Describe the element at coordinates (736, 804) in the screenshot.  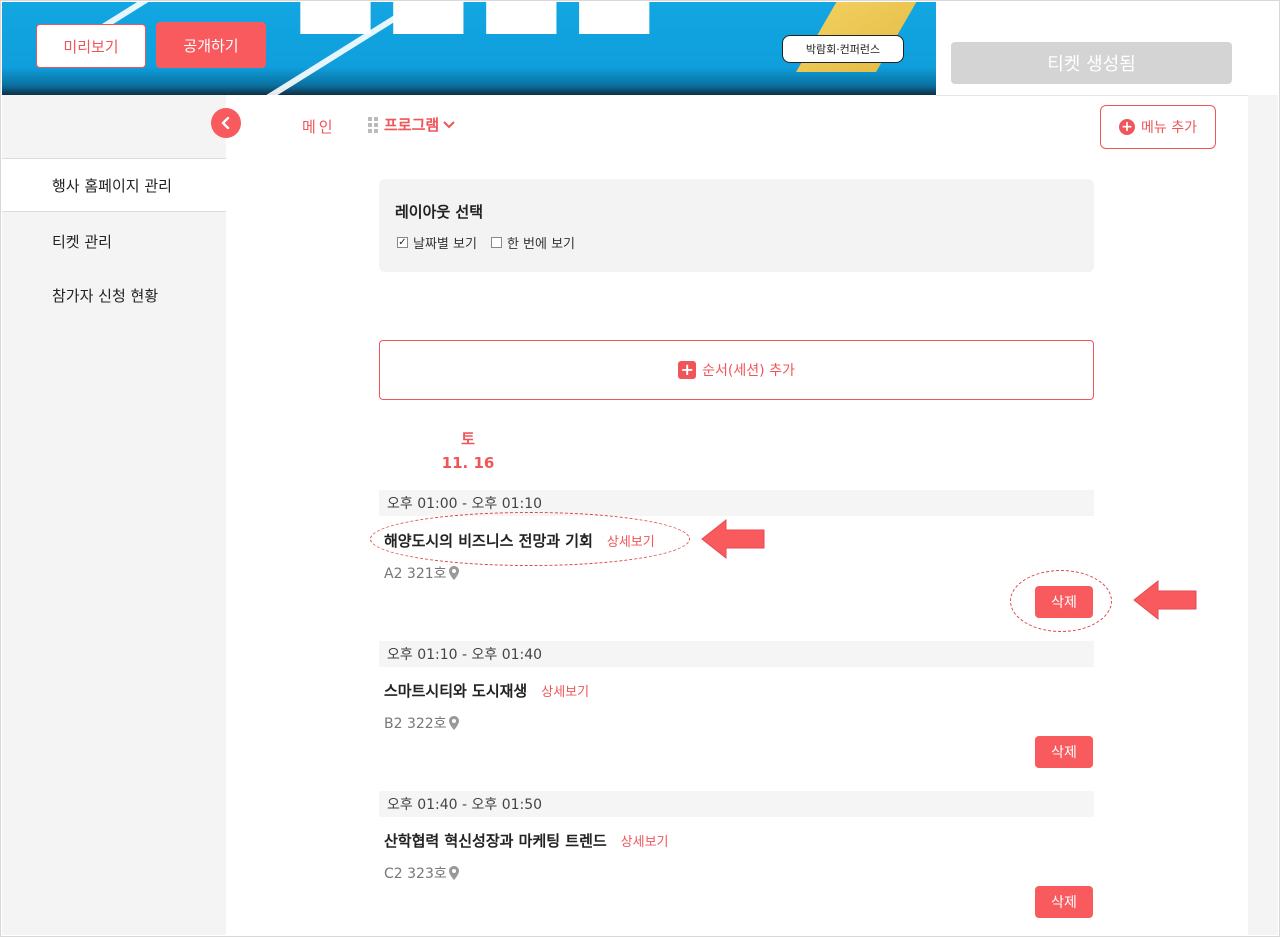
I see `session-time: 오후 01:40 - 오후 01:50` at that location.